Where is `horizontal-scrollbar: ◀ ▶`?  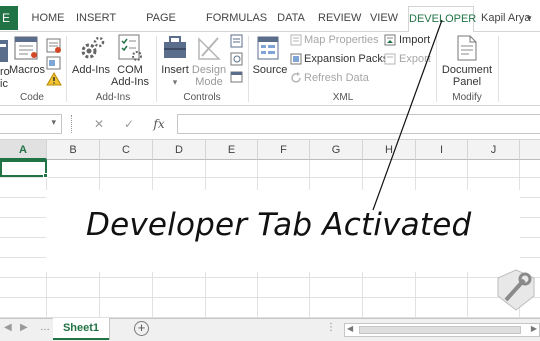
horizontal-scrollbar: ◀ ▶ is located at coordinates (442, 330).